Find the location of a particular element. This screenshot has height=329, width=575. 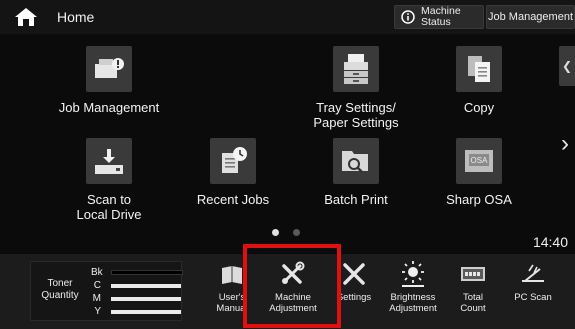

toner-channel: Bk is located at coordinates (97, 272).